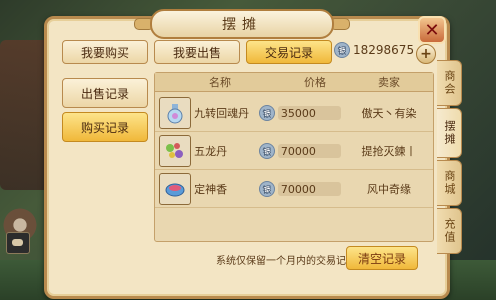 Image resolution: width=496 pixels, height=300 pixels. What do you see at coordinates (105, 52) in the screenshot?
I see `tab-buy: 我要购买` at bounding box center [105, 52].